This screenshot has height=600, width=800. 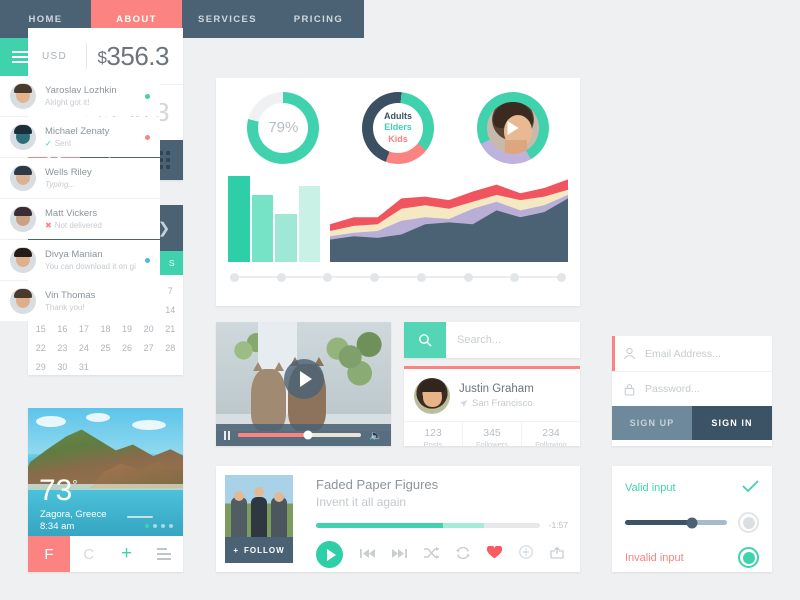 What do you see at coordinates (20, 57) in the screenshot?
I see `hamburger-menu-icon` at bounding box center [20, 57].